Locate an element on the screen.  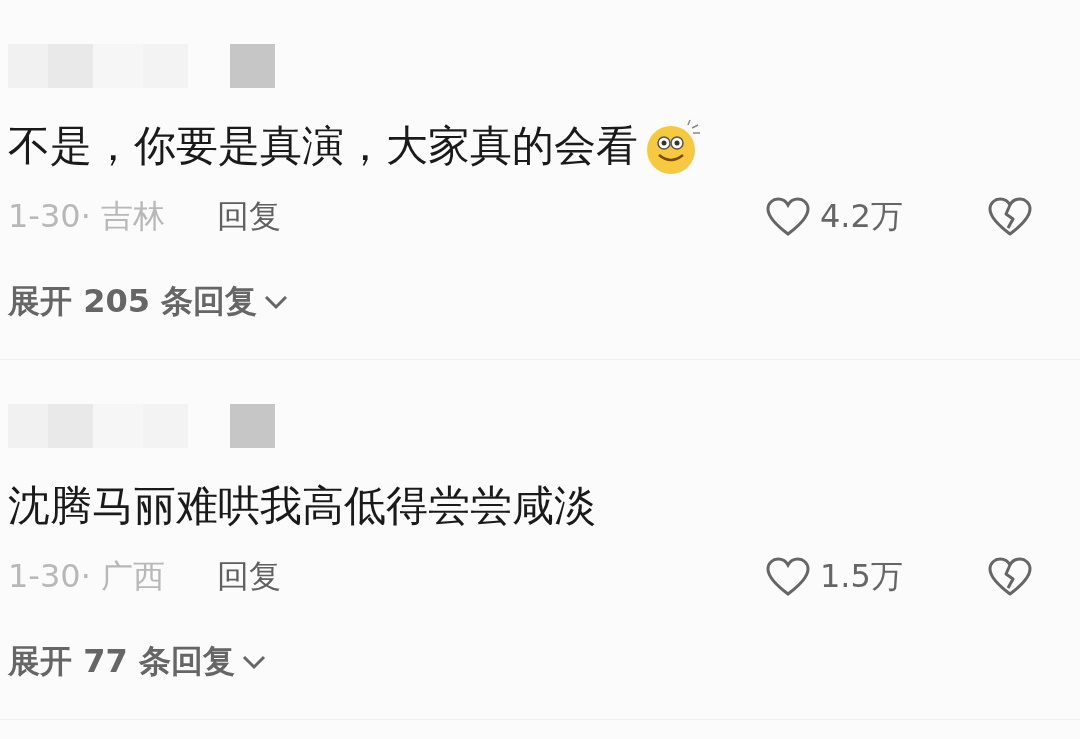
comment-date-location: 1-30· 吉林 is located at coordinates (86, 216).